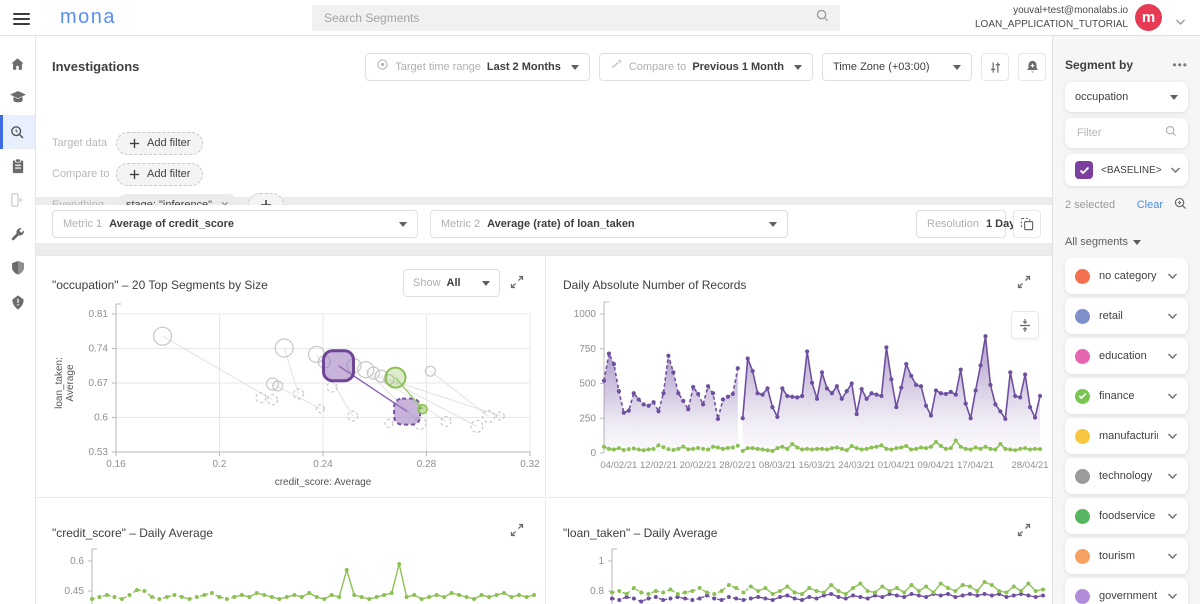 The width and height of the screenshot is (1200, 604). Describe the element at coordinates (1126, 556) in the screenshot. I see `segment-card: tourism` at that location.